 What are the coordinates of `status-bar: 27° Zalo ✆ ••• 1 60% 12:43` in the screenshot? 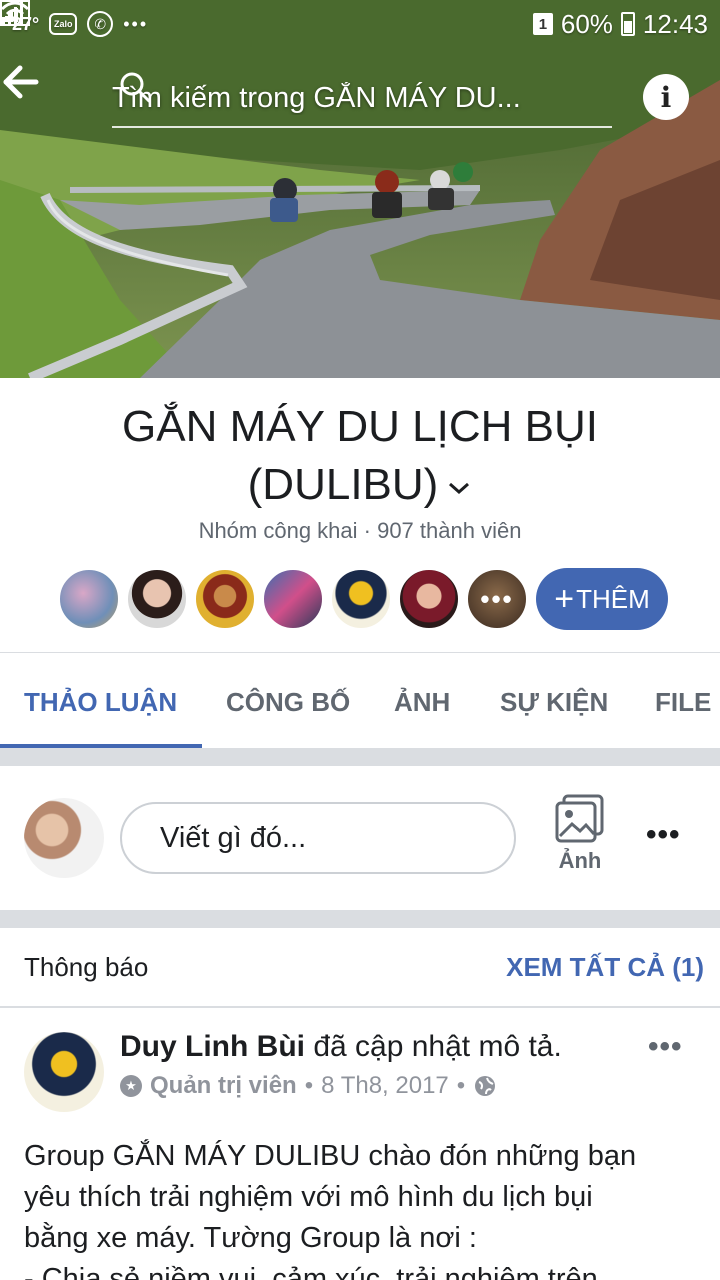 It's located at (360, 24).